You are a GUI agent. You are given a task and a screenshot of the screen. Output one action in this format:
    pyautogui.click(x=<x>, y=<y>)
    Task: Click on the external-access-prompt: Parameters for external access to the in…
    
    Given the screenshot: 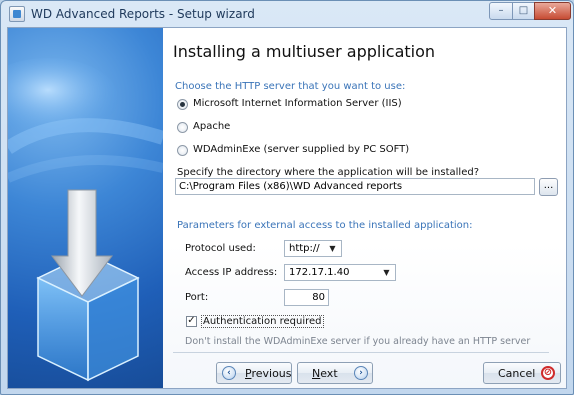 What is the action you would take?
    pyautogui.click(x=325, y=225)
    